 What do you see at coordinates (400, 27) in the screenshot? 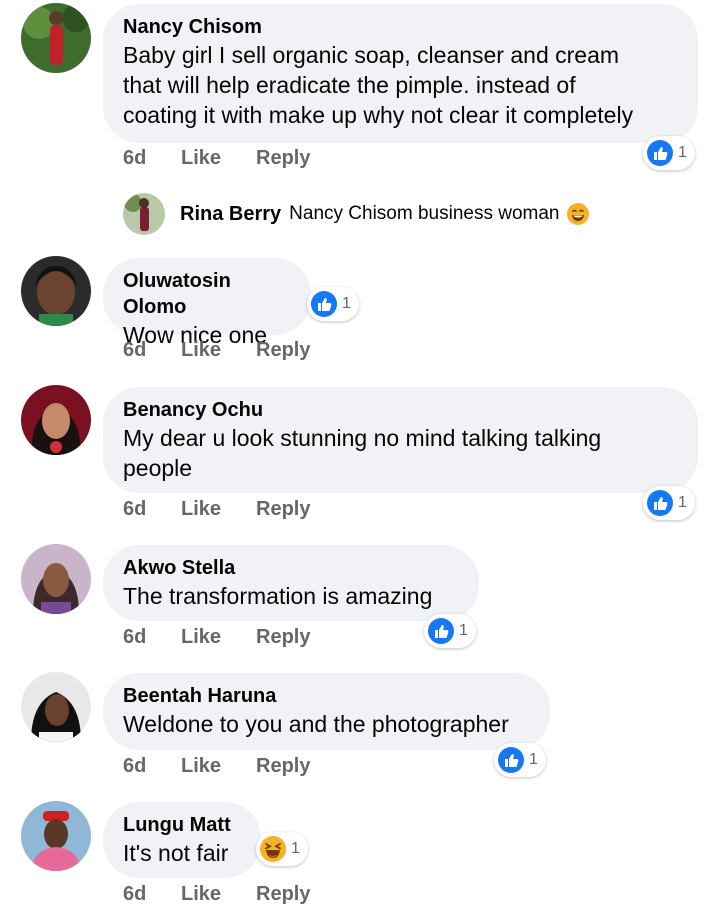
I see `comment-author: Nancy Chisom` at bounding box center [400, 27].